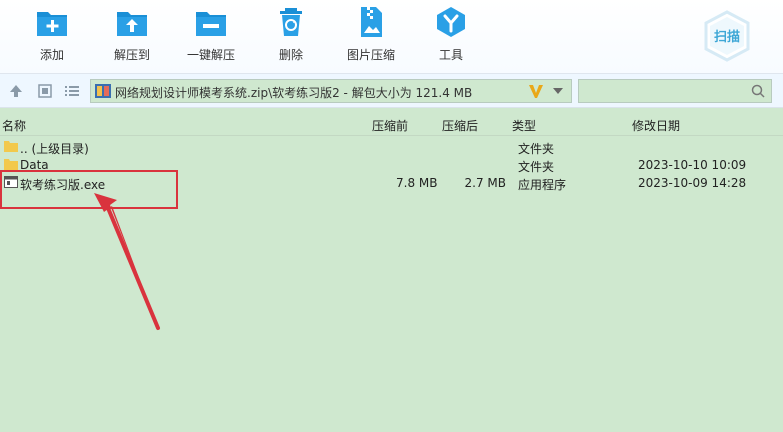 This screenshot has height=432, width=783. Describe the element at coordinates (16, 91) in the screenshot. I see `up-arrow-icon` at that location.